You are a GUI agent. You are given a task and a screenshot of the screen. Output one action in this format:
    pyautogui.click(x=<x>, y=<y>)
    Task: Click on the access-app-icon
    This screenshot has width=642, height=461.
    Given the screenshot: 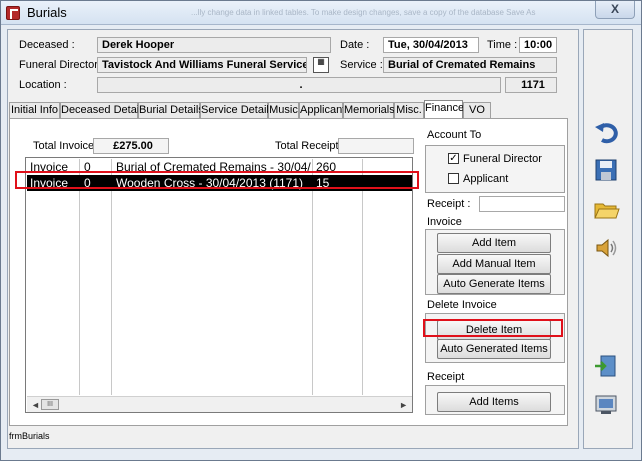 What is the action you would take?
    pyautogui.click(x=13, y=13)
    